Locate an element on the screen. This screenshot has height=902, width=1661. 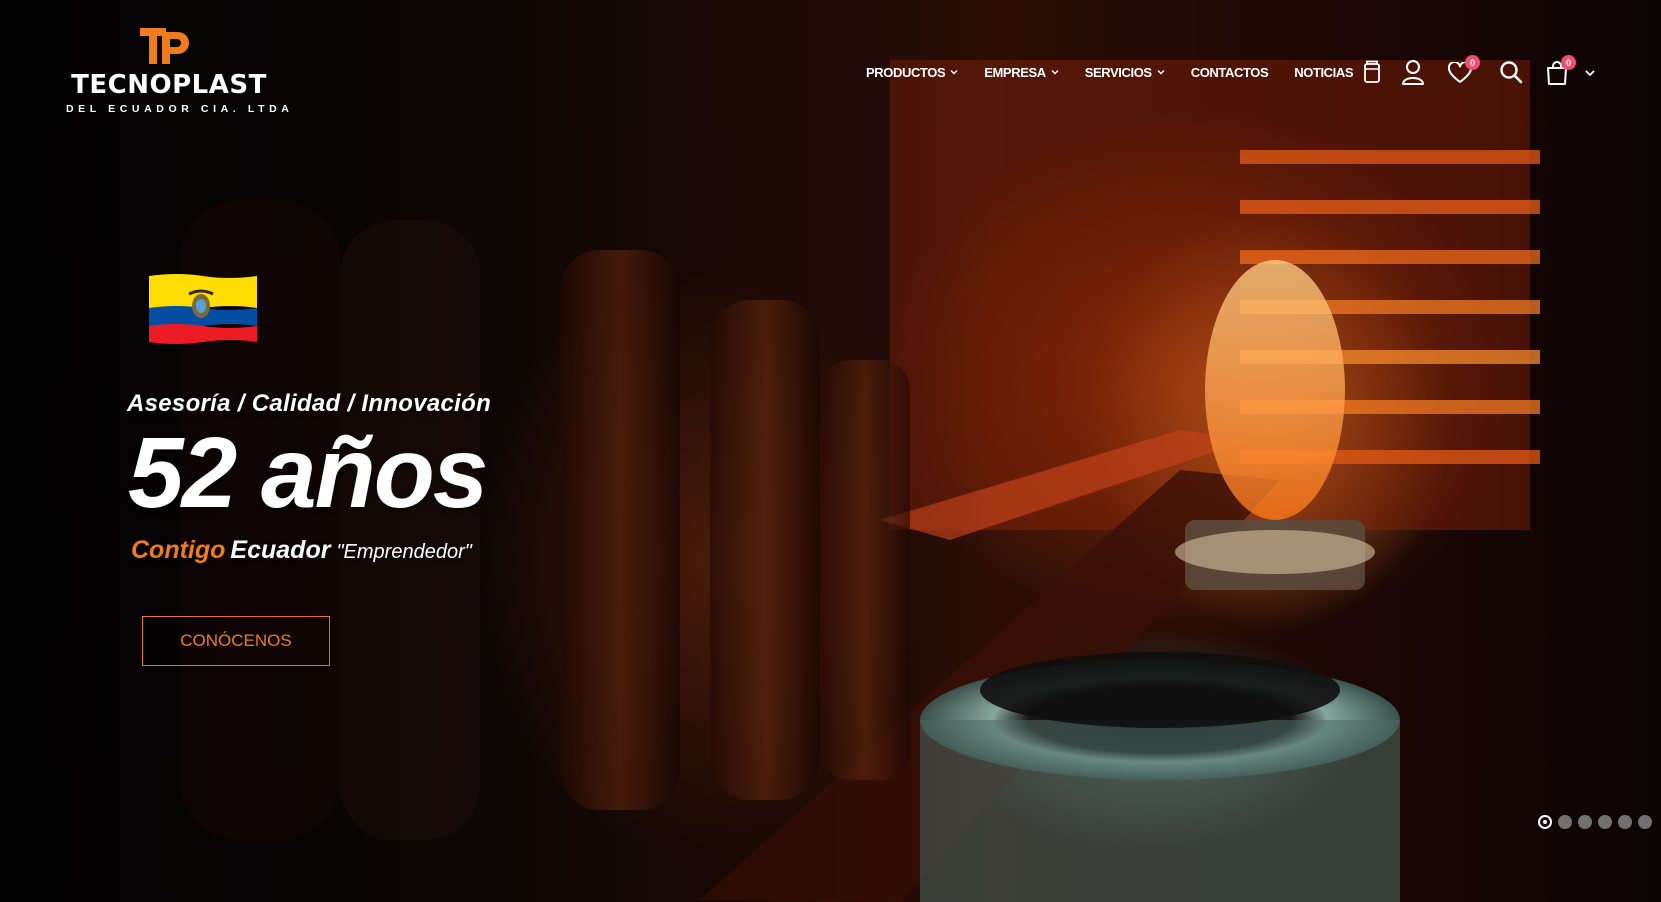
user-icon is located at coordinates (1413, 72).